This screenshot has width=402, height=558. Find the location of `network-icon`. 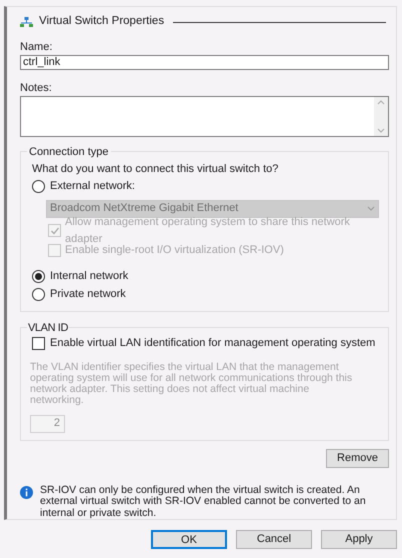

network-icon is located at coordinates (26, 22).